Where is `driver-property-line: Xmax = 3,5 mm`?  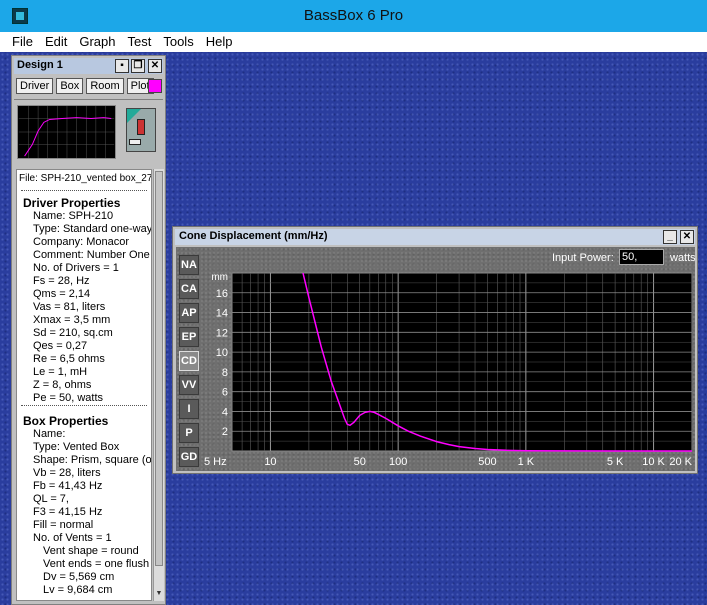 driver-property-line: Xmax = 3,5 mm is located at coordinates (72, 320).